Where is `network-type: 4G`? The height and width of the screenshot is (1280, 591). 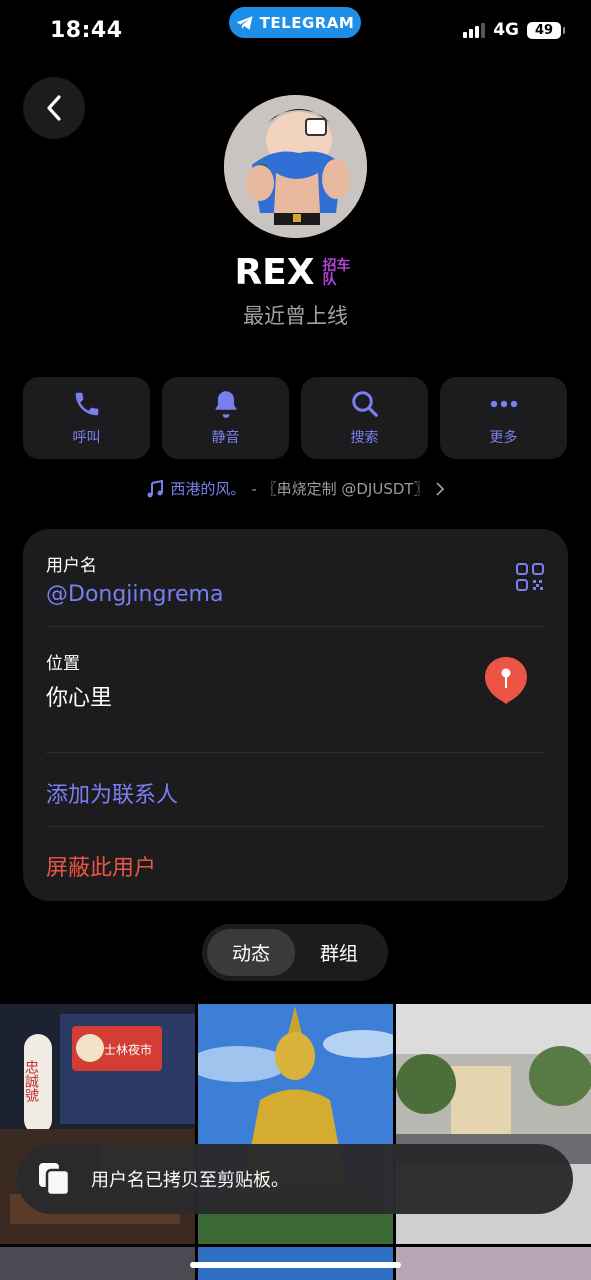 network-type: 4G is located at coordinates (506, 30).